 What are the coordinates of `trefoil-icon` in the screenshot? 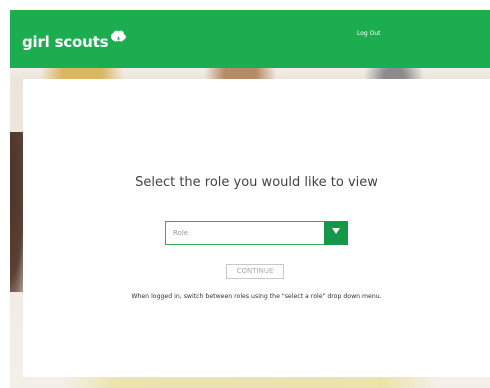 It's located at (119, 36).